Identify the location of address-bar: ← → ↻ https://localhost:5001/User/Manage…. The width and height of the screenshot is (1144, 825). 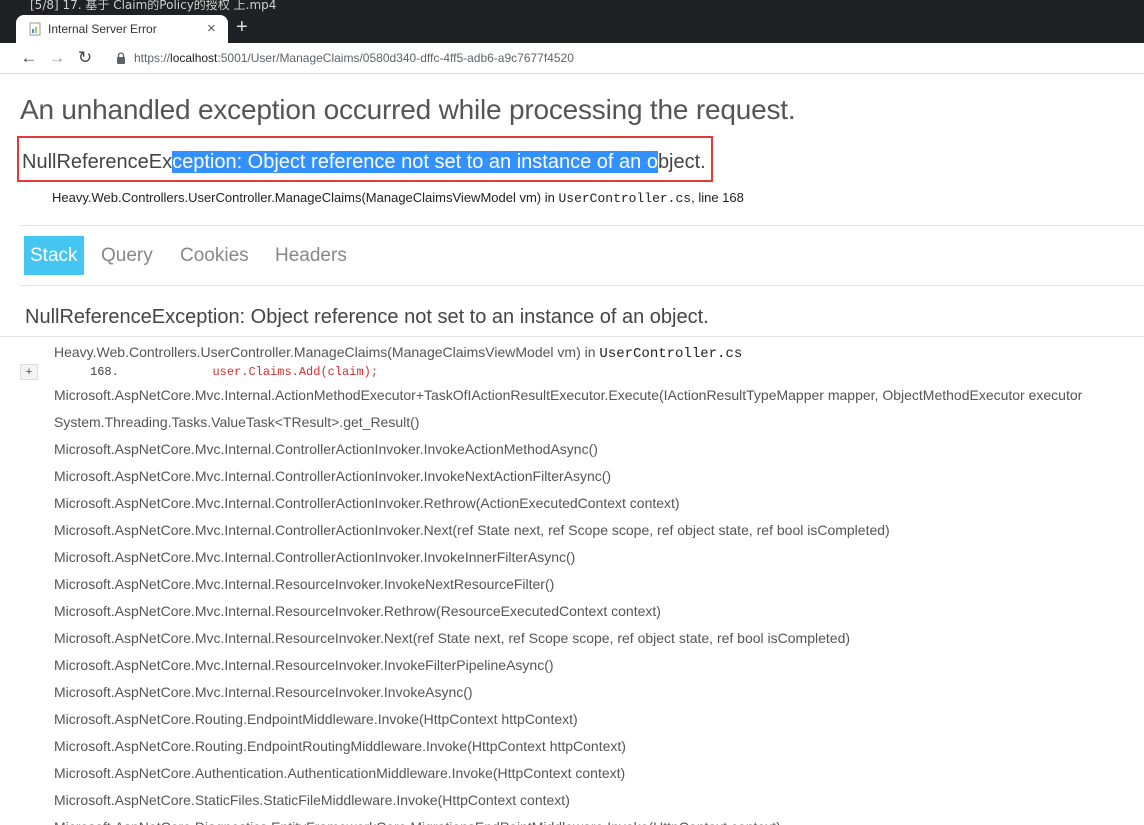
(572, 58).